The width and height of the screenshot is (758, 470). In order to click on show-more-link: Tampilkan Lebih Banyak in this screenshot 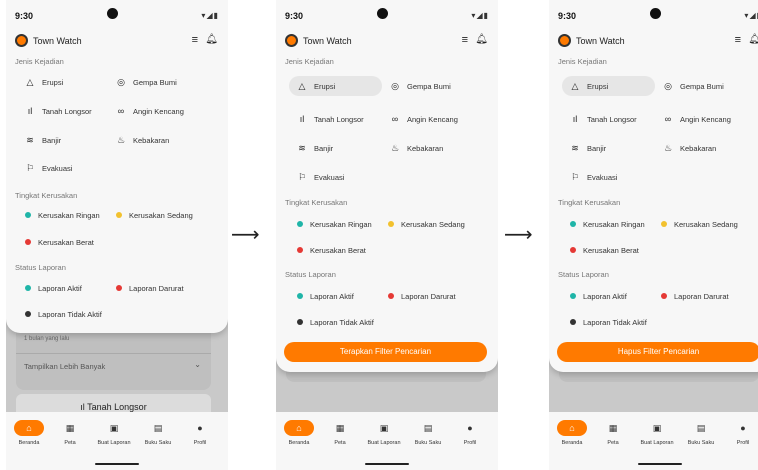, I will do `click(64, 366)`.